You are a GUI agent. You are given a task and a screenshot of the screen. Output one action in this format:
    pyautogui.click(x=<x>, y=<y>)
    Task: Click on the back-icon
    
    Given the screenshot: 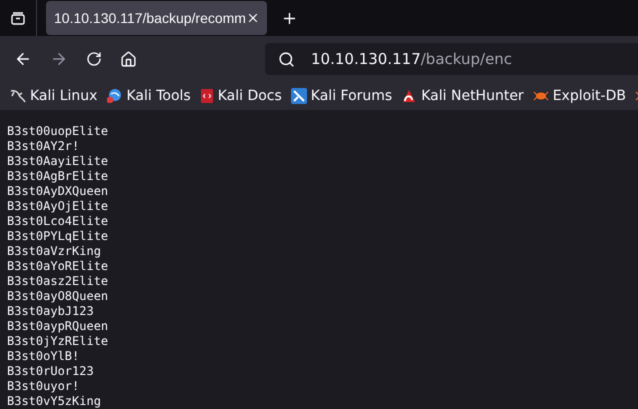 What is the action you would take?
    pyautogui.click(x=23, y=59)
    